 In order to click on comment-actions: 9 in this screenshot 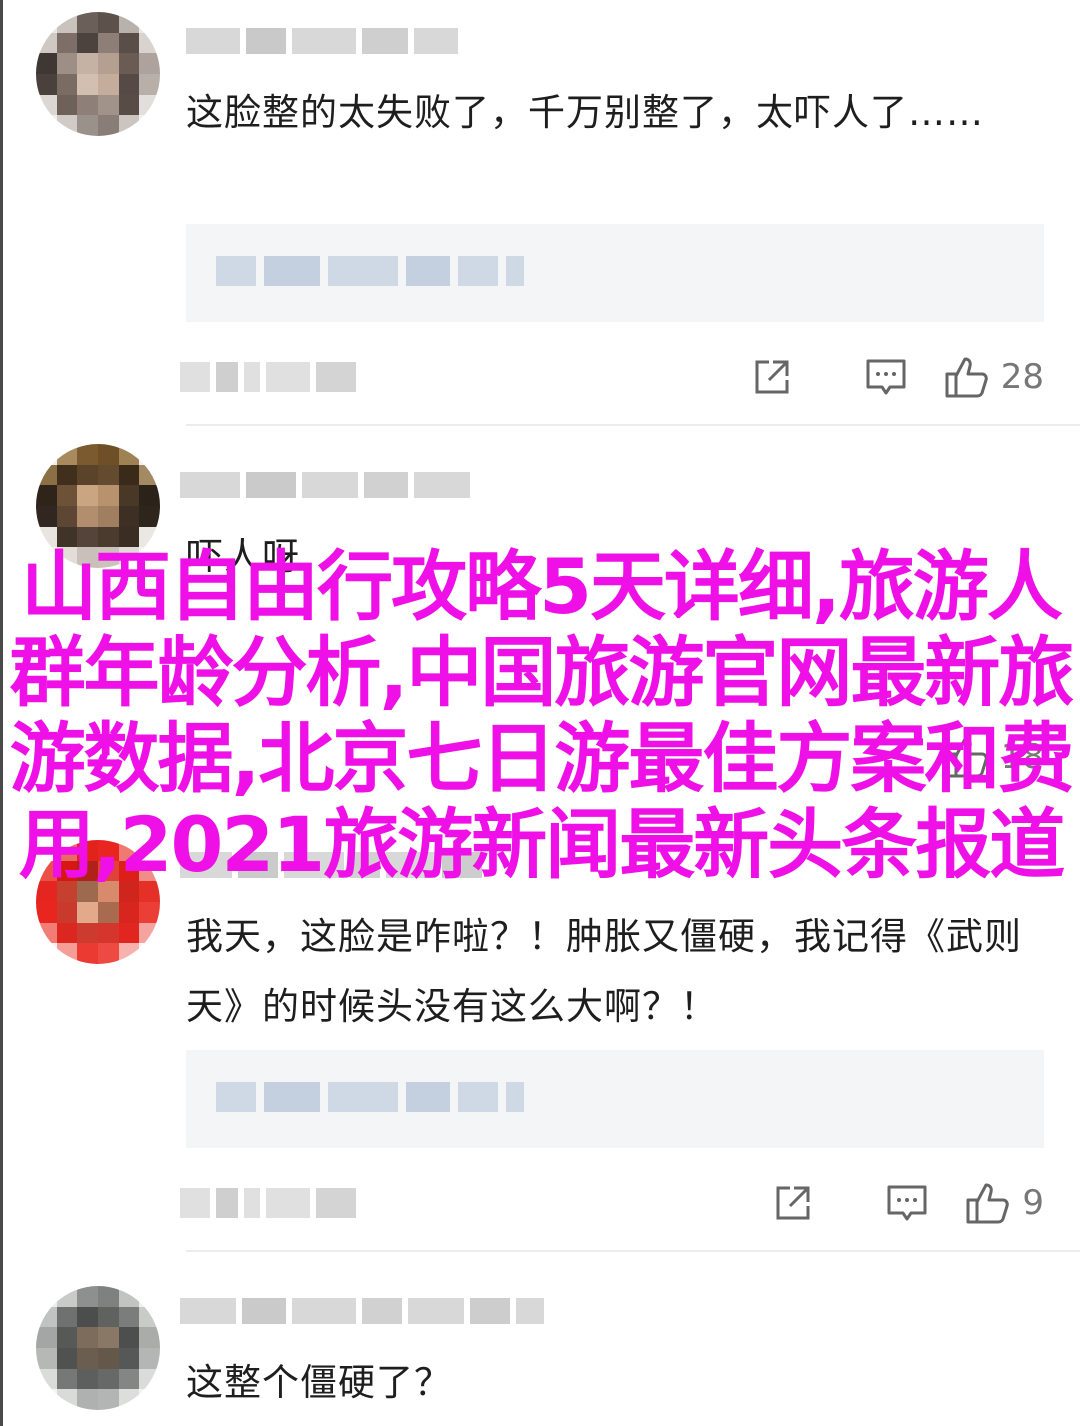, I will do `click(890, 1203)`.